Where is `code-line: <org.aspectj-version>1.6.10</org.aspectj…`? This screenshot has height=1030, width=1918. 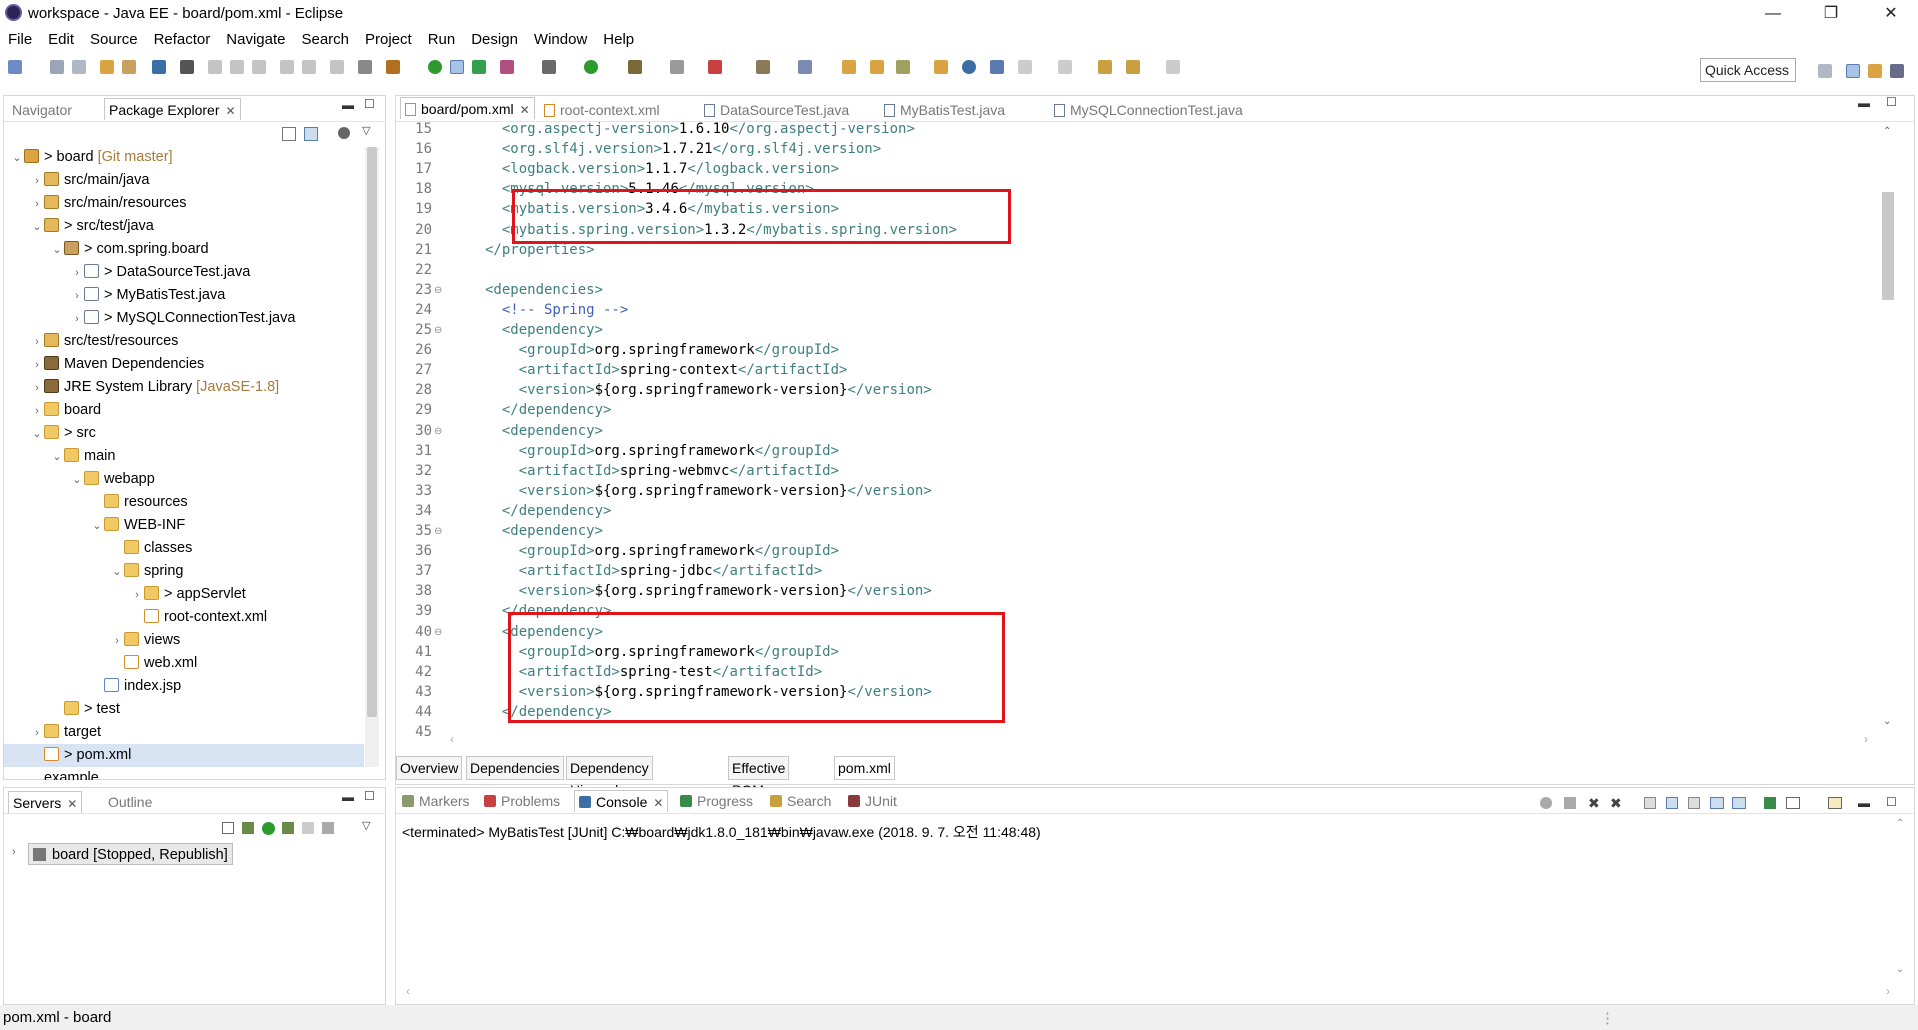 code-line: <org.aspectj-version>1.6.10</org.aspectj… is located at coordinates (700, 129).